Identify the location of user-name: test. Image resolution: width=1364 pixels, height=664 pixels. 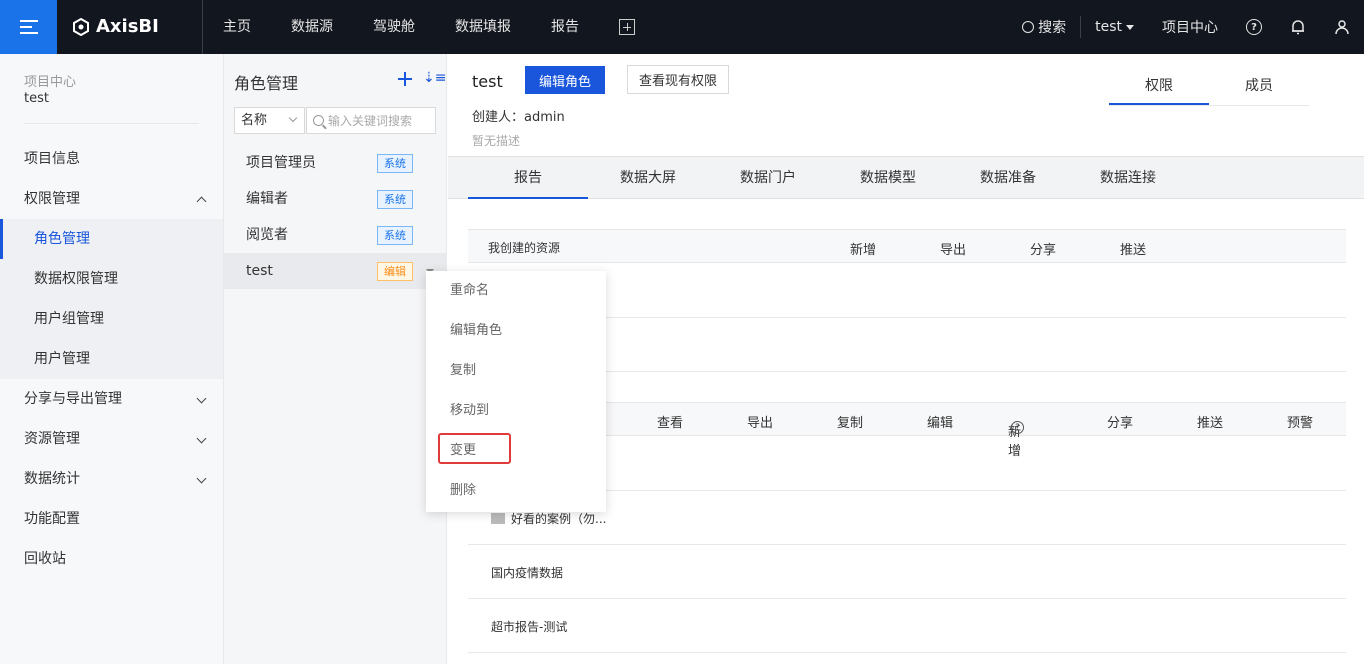
(1108, 27).